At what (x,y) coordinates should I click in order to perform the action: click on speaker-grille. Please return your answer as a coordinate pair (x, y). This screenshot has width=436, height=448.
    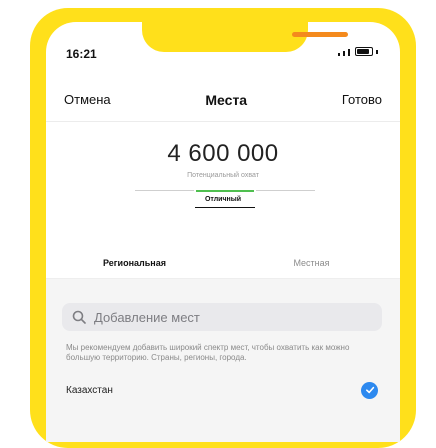
    Looking at the image, I should click on (320, 34).